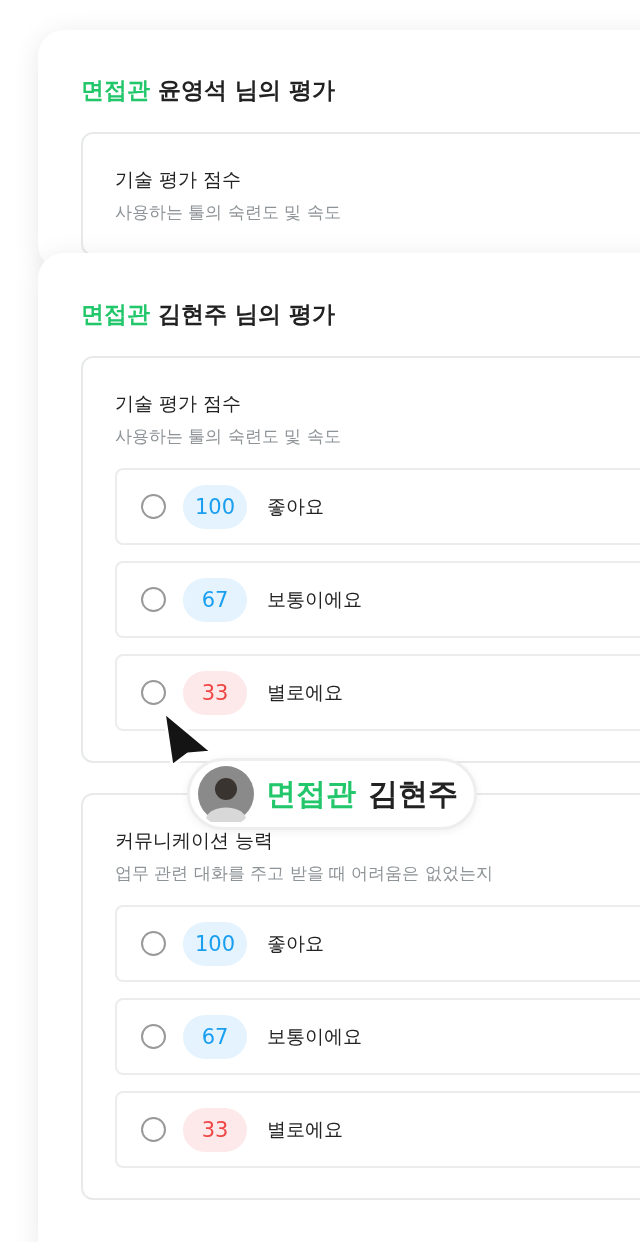 The image size is (640, 1242). What do you see at coordinates (246, 90) in the screenshot?
I see `card-title: 윤영석 님의 평가` at bounding box center [246, 90].